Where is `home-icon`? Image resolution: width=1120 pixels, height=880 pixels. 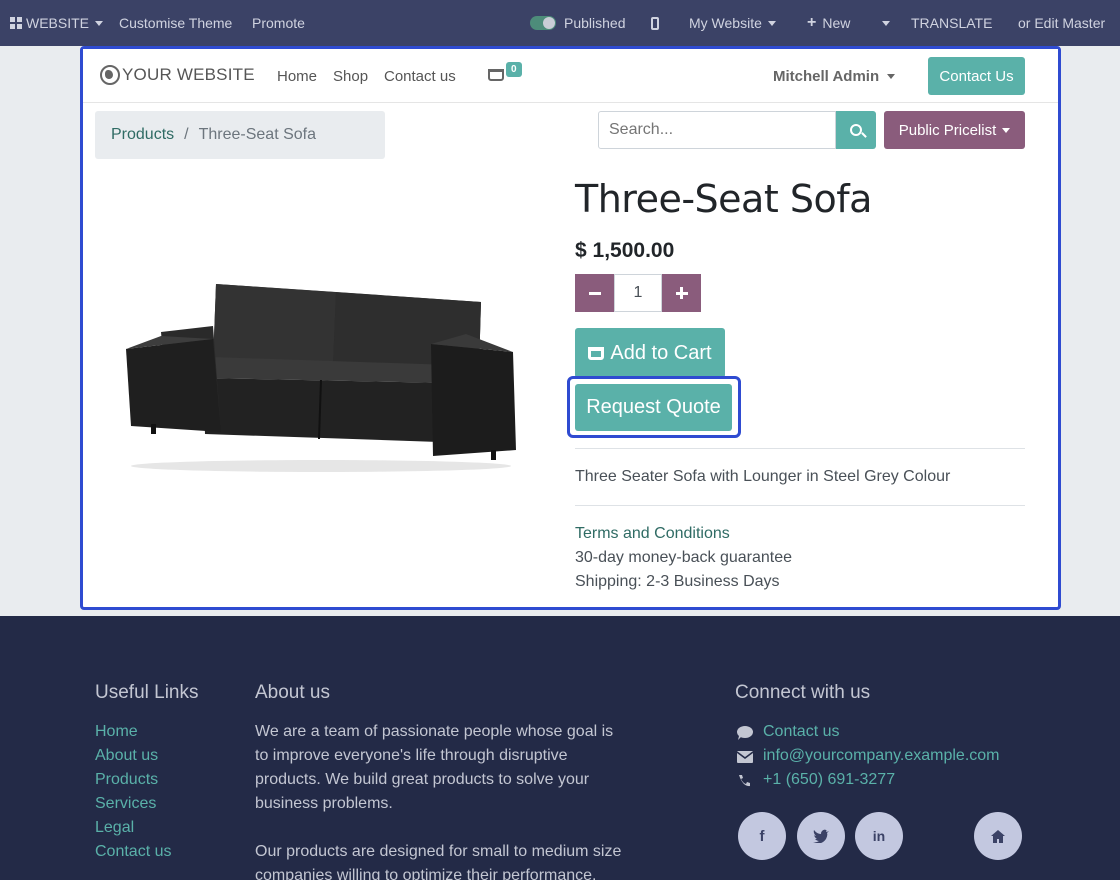
home-icon is located at coordinates (998, 836).